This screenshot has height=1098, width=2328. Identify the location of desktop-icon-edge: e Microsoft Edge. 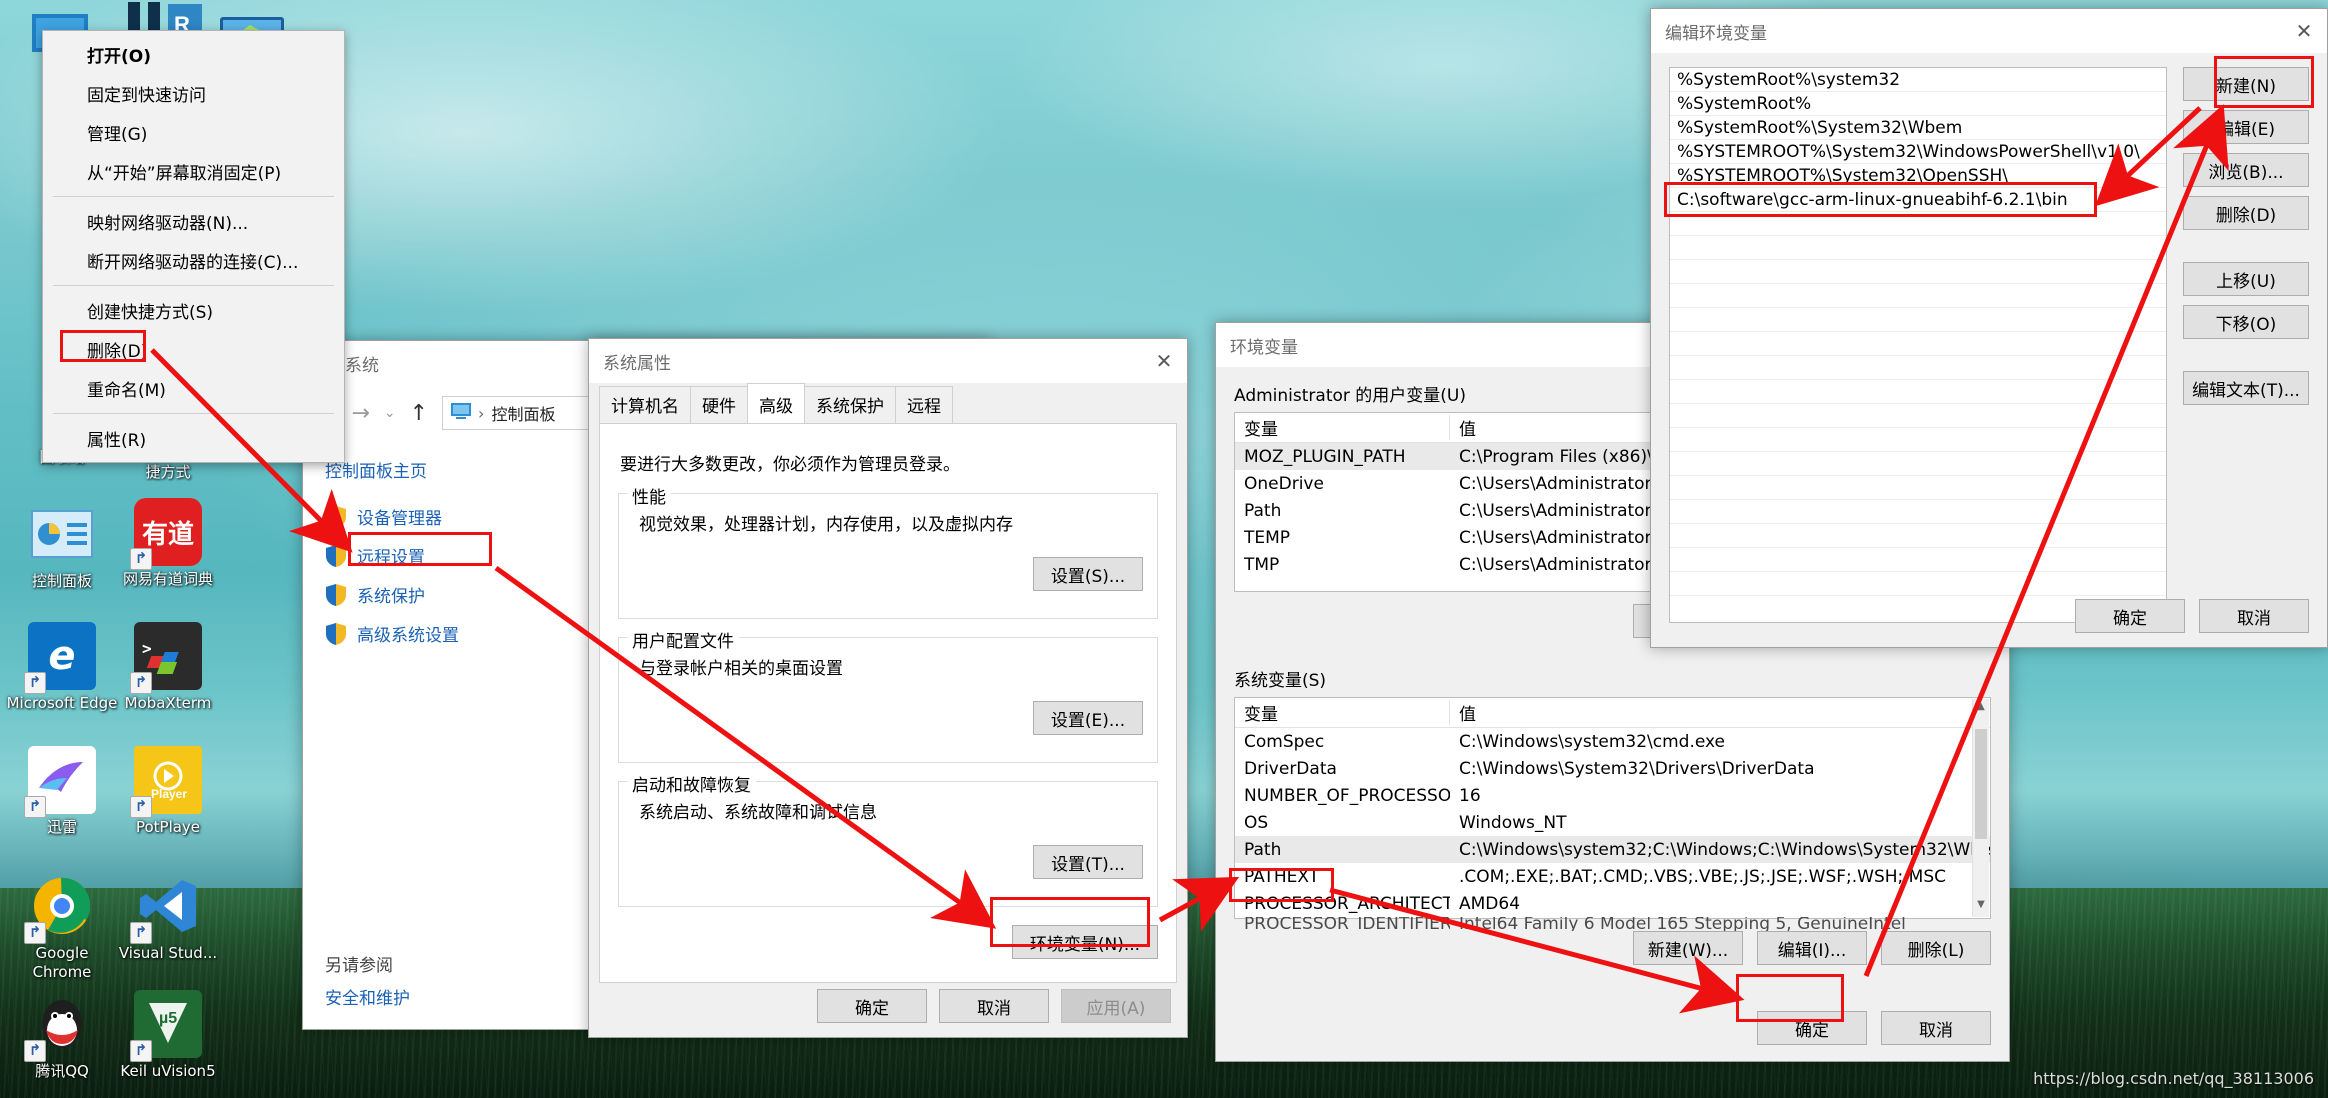
(62, 667).